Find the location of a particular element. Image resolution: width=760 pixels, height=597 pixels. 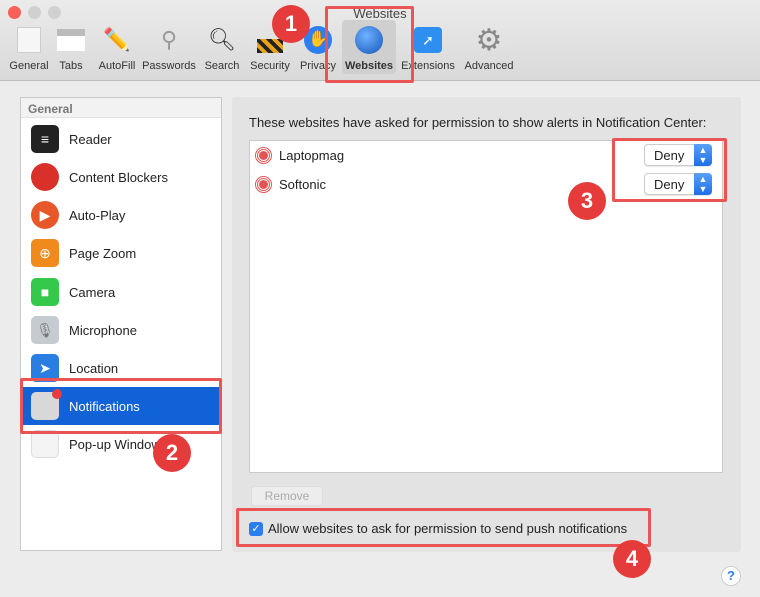

gear-icon: ⚙ is located at coordinates (489, 40).